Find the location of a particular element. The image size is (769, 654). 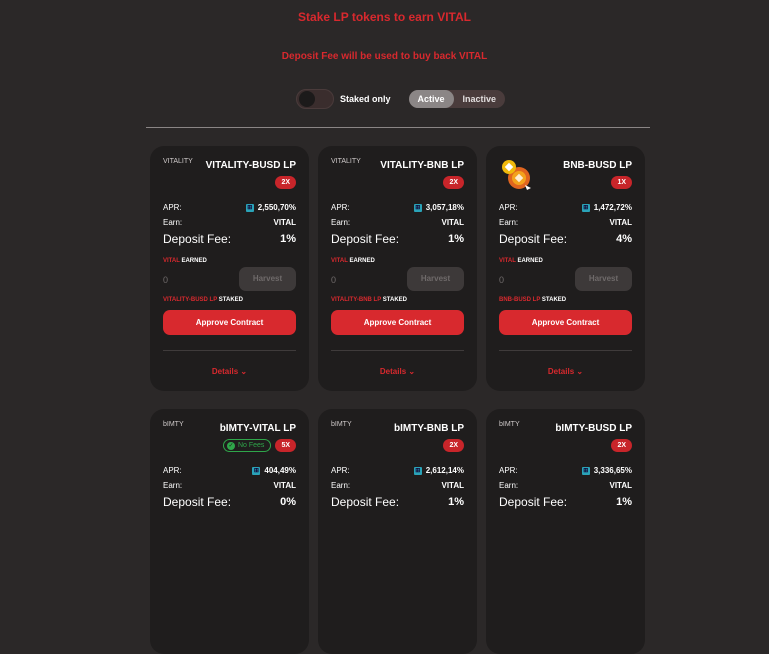

apr-value: 1,472,72% is located at coordinates (612, 207).